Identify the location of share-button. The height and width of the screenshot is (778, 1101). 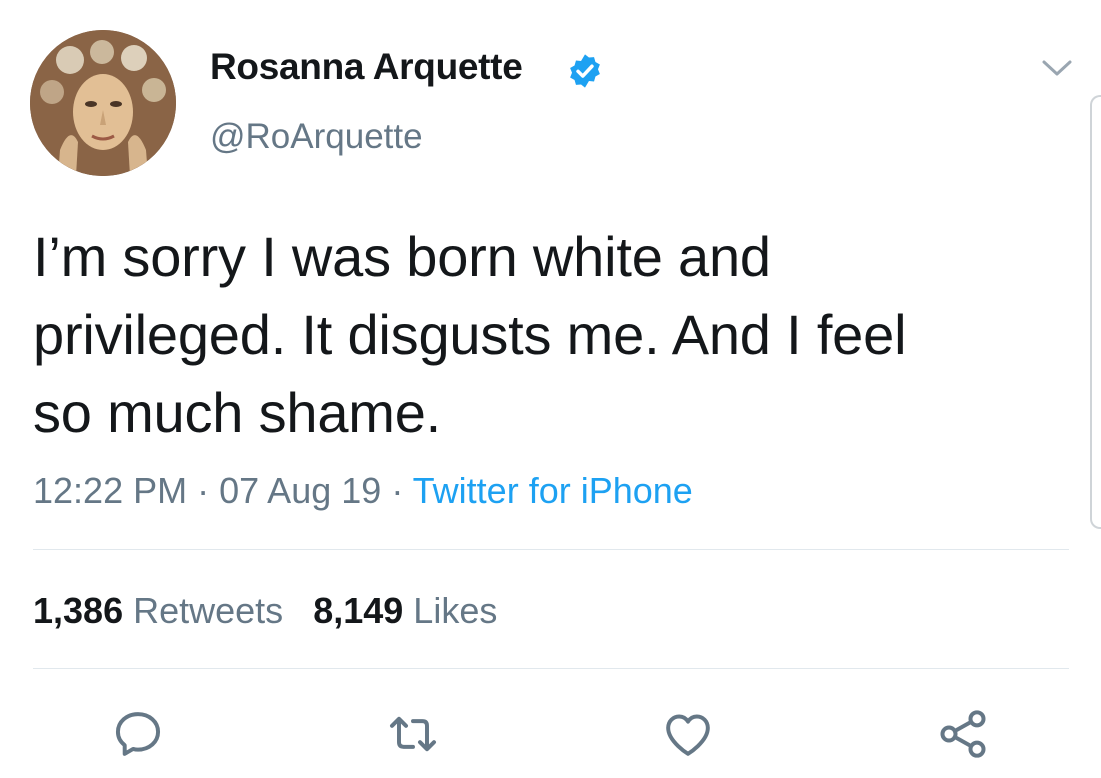
(963, 734).